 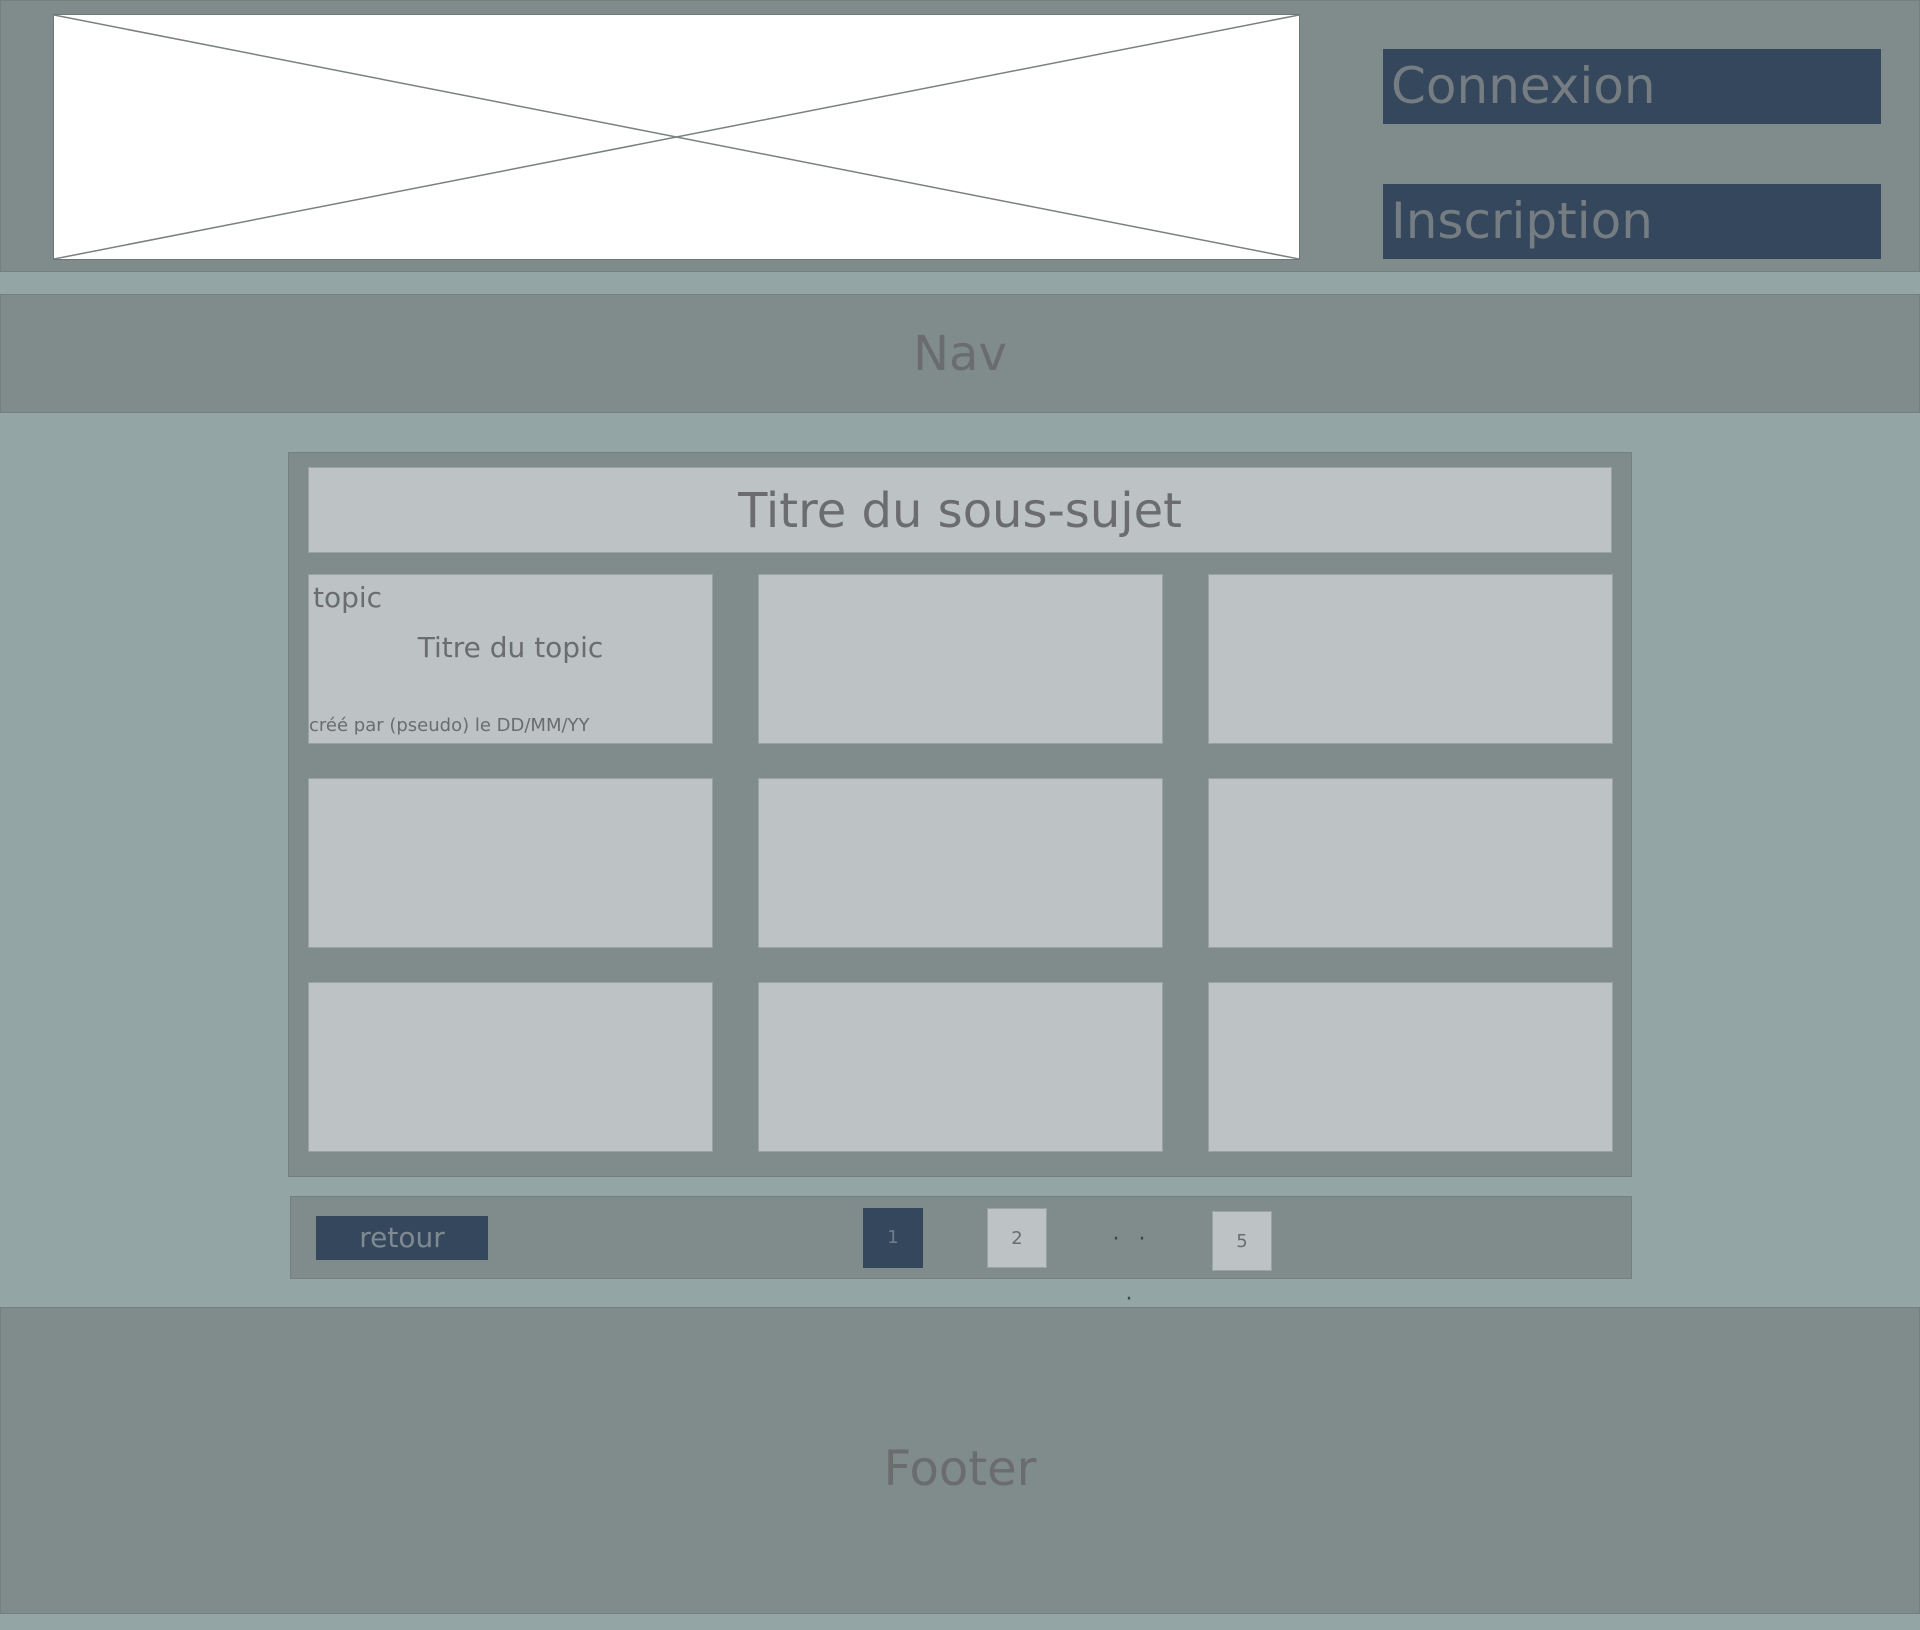 I want to click on page-button-5: 5, so click(x=1242, y=1241).